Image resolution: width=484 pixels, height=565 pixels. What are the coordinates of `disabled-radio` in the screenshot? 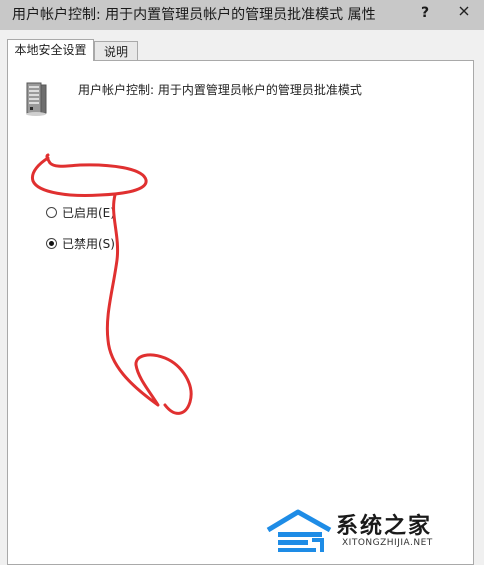 It's located at (51, 243).